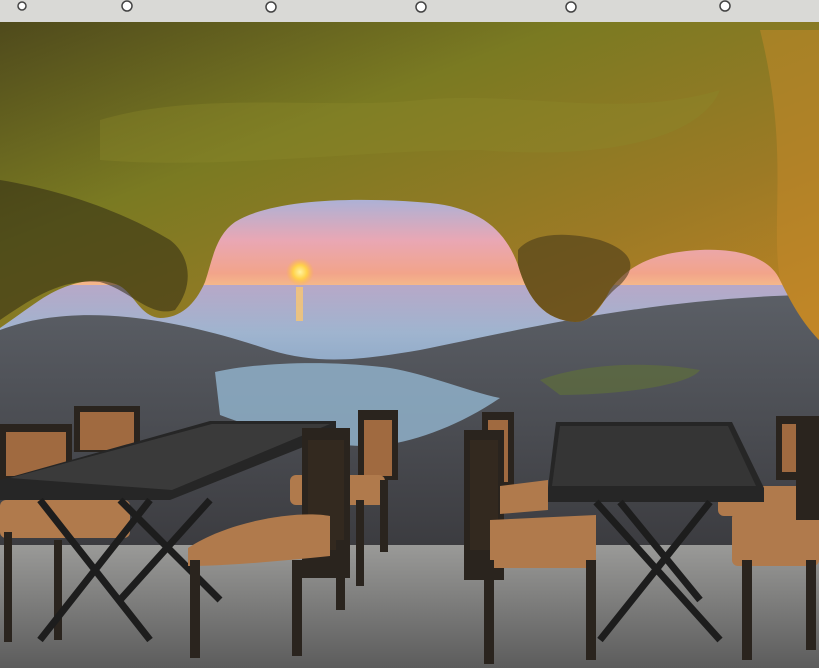 The height and width of the screenshot is (668, 819). I want to click on table-top-highlight, so click(654, 456).